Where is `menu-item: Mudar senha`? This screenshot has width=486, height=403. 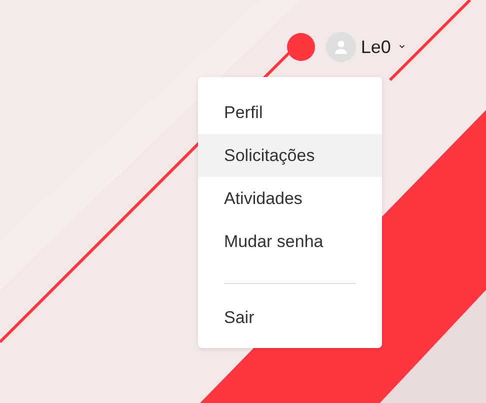
menu-item: Mudar senha is located at coordinates (290, 241).